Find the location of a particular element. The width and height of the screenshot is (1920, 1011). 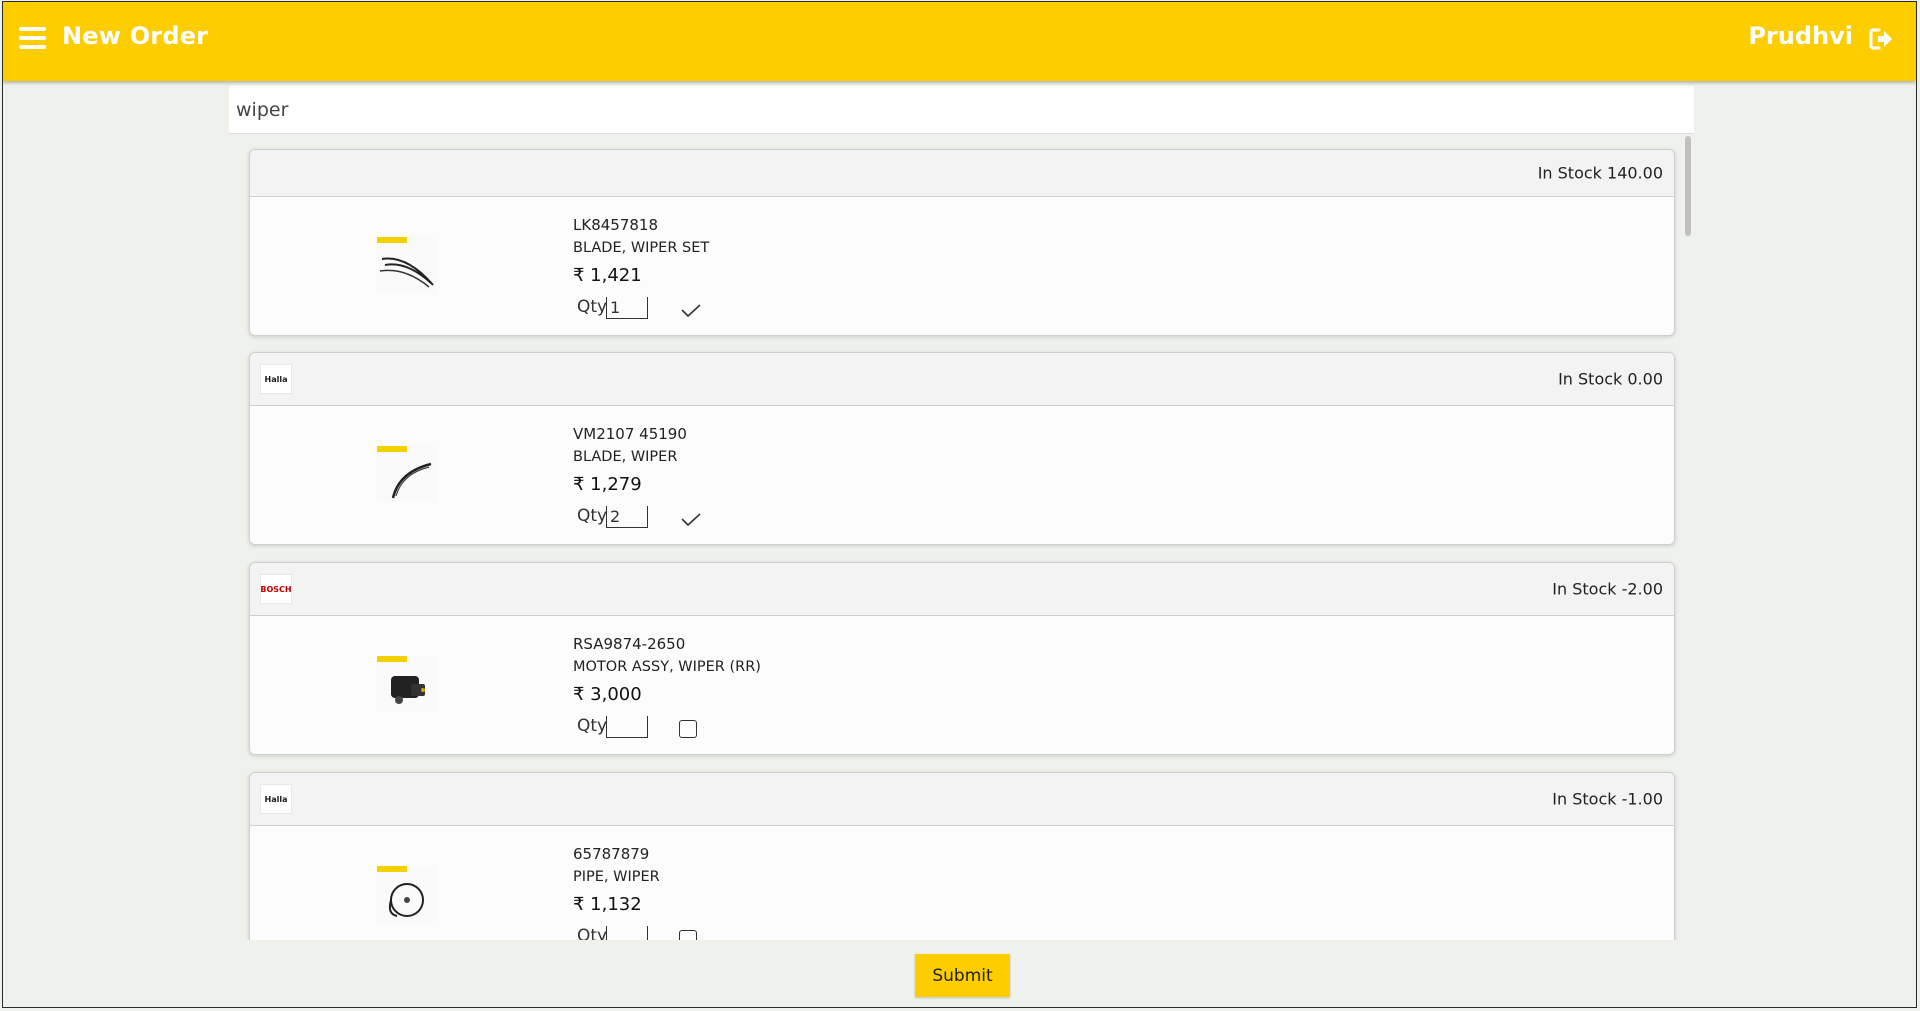

stock-status: In Stock 140.00 is located at coordinates (1600, 173).